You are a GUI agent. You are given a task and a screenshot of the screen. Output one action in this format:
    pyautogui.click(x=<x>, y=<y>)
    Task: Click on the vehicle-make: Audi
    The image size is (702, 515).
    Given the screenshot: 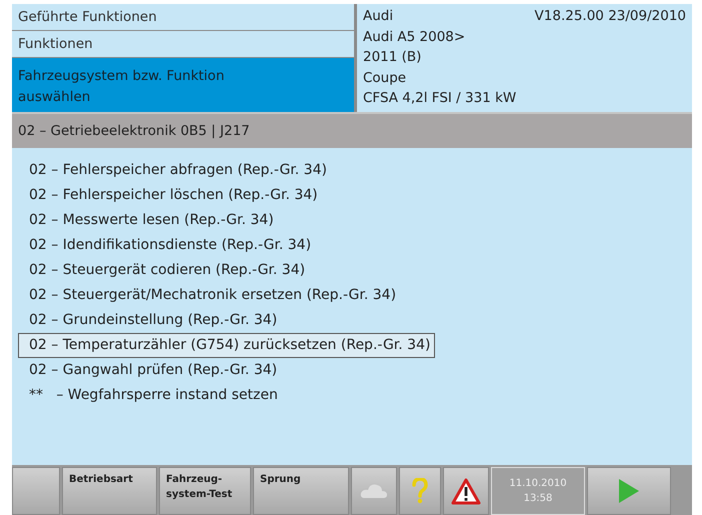 What is the action you would take?
    pyautogui.click(x=378, y=16)
    